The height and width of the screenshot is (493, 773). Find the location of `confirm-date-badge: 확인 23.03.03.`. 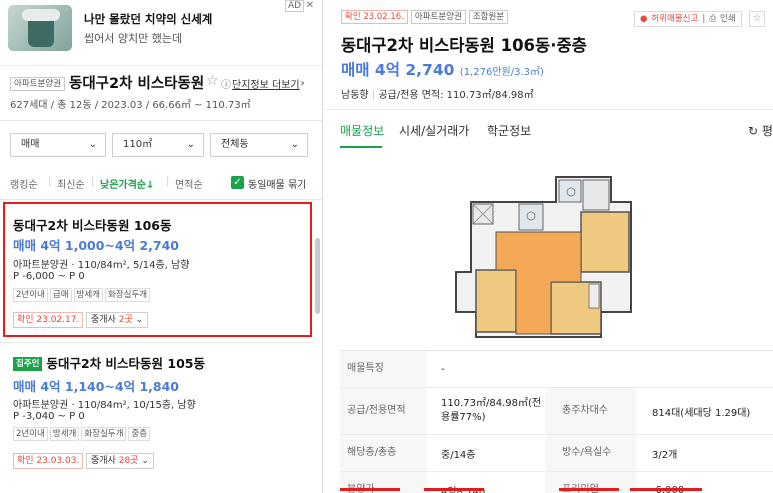

confirm-date-badge: 확인 23.03.03. is located at coordinates (48, 461).